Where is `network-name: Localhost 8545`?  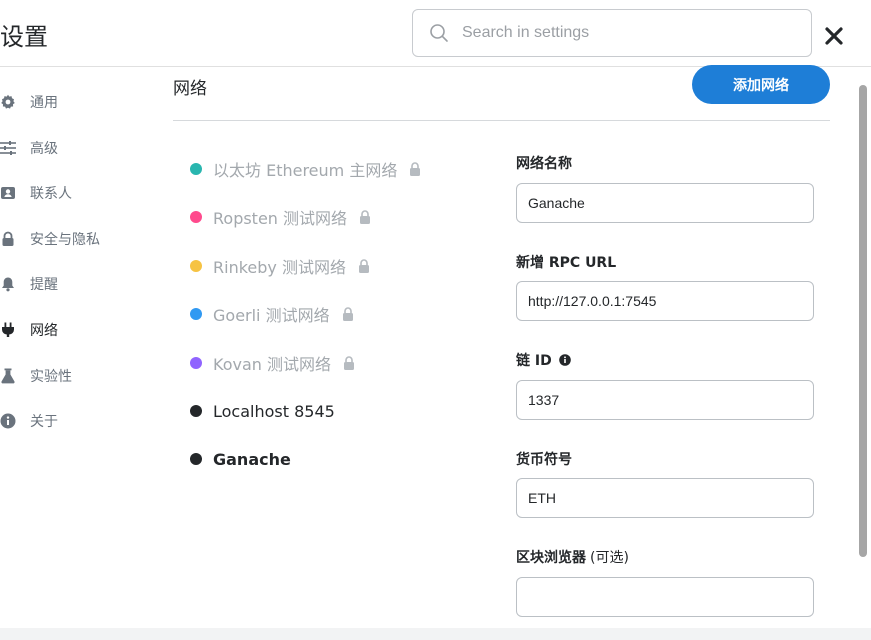
network-name: Localhost 8545 is located at coordinates (274, 411).